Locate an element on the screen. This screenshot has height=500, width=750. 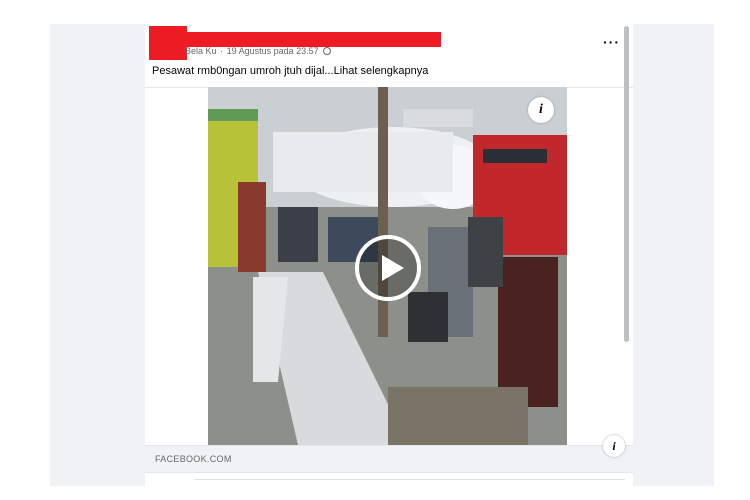
author-name: Bela Ku is located at coordinates (201, 51).